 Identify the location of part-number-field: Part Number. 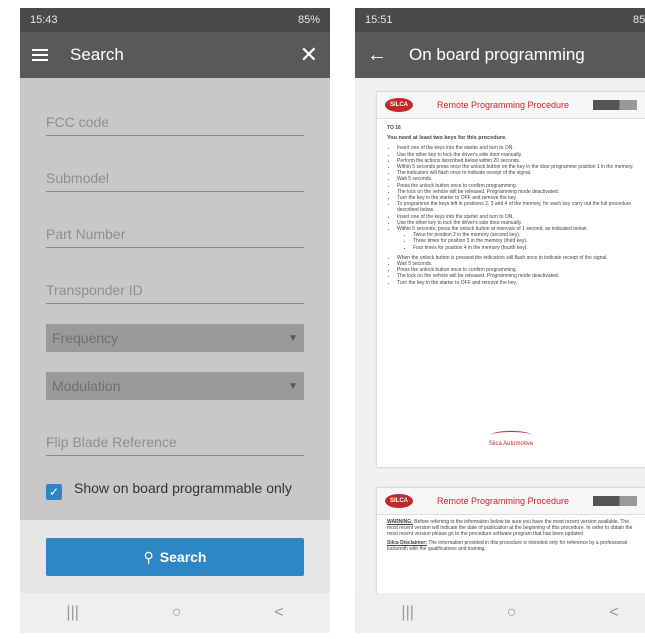
(175, 233).